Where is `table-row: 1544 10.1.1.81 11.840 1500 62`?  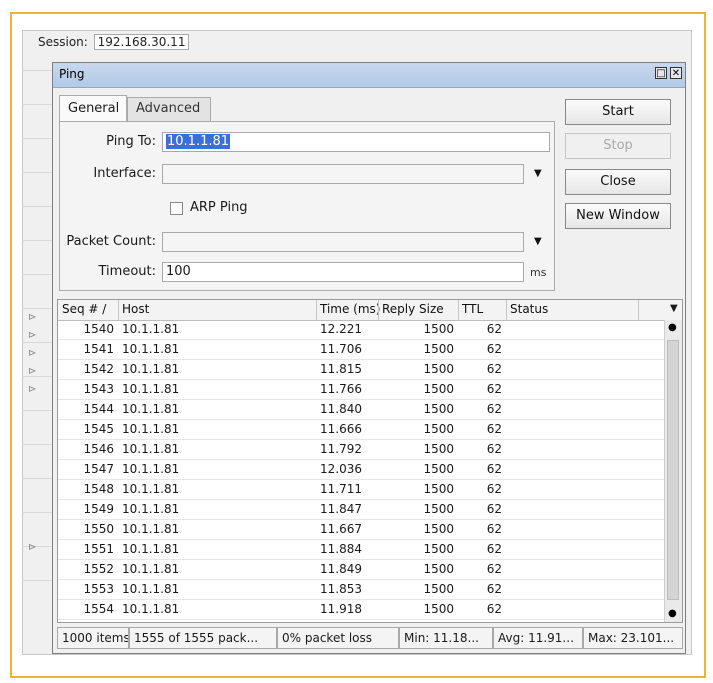 table-row: 1544 10.1.1.81 11.840 1500 62 is located at coordinates (362, 409).